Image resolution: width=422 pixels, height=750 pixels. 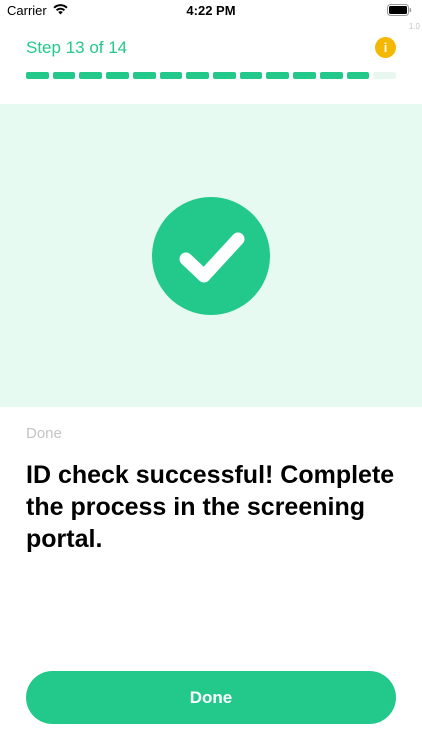 What do you see at coordinates (414, 26) in the screenshot?
I see `version-label: 1.0` at bounding box center [414, 26].